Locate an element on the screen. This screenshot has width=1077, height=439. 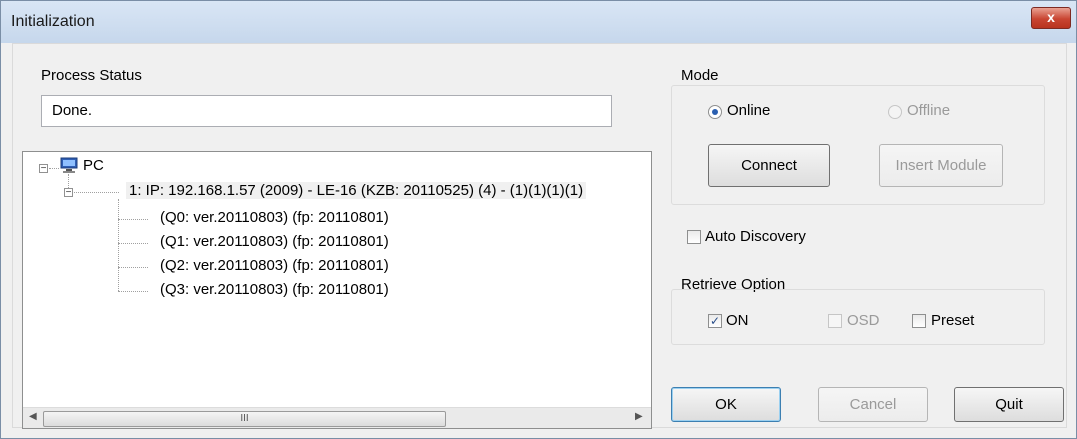
horizontal-scrollbar: ◀ III ▶ is located at coordinates (337, 417).